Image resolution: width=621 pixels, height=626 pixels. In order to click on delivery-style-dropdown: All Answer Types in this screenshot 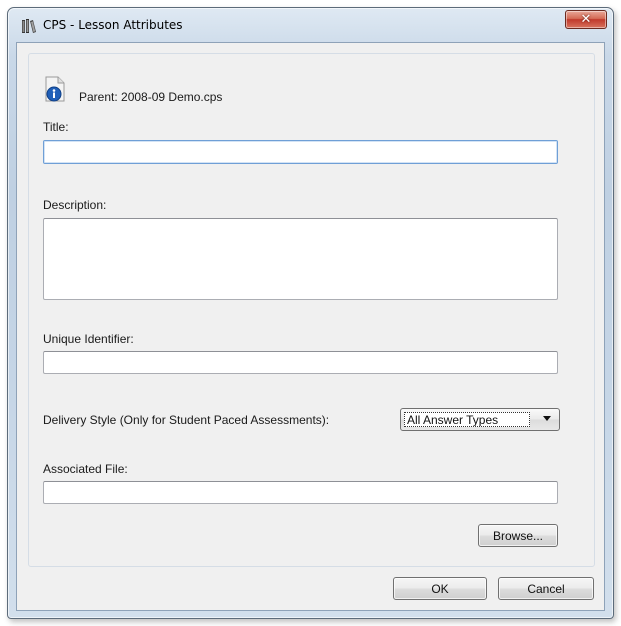, I will do `click(480, 419)`.